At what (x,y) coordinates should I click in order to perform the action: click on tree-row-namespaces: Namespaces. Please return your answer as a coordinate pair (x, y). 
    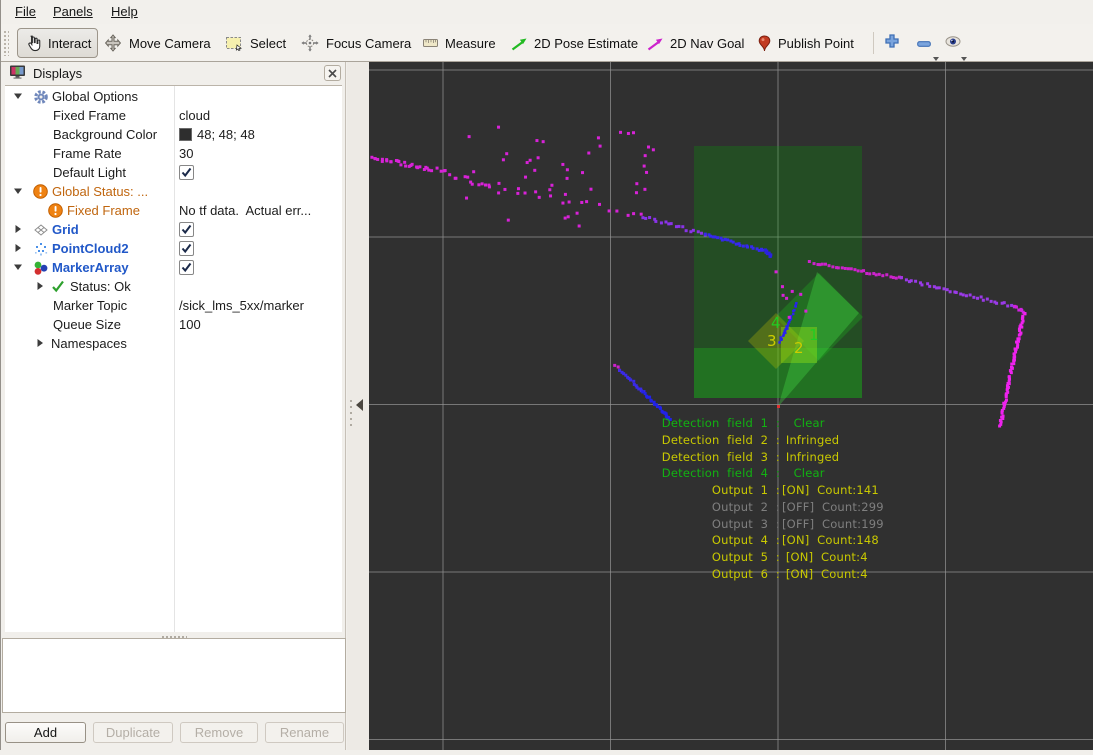
    Looking at the image, I should click on (173, 343).